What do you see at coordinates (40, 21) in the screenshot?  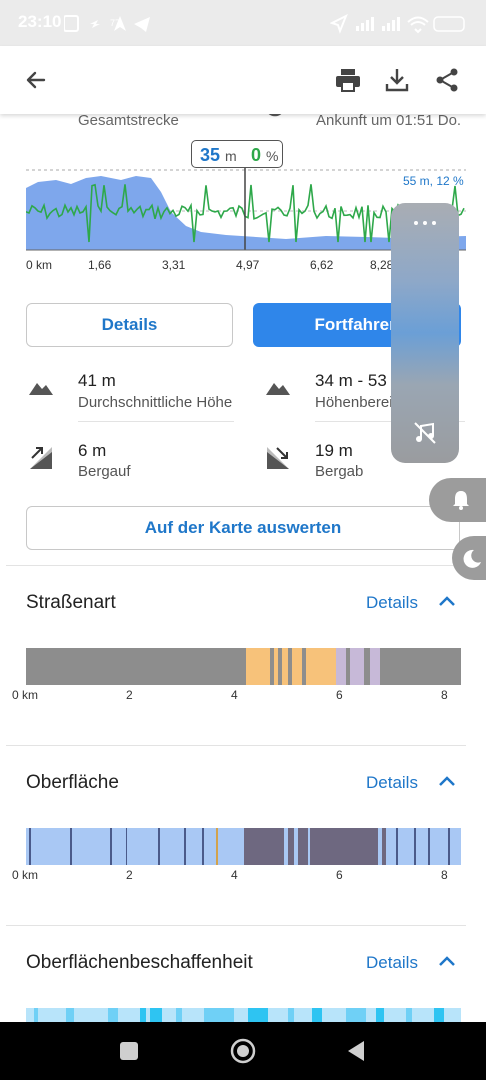 I see `status-time: 23:10` at bounding box center [40, 21].